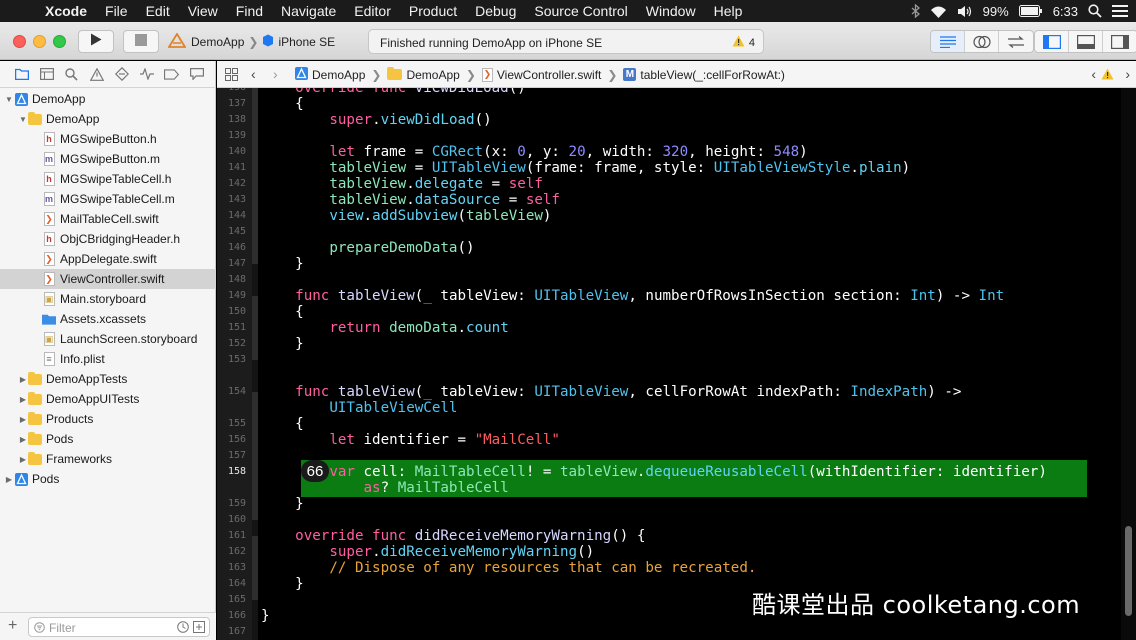 Image resolution: width=1136 pixels, height=640 pixels. I want to click on code-line: super.didReceiveMemoryWarning(), so click(427, 552).